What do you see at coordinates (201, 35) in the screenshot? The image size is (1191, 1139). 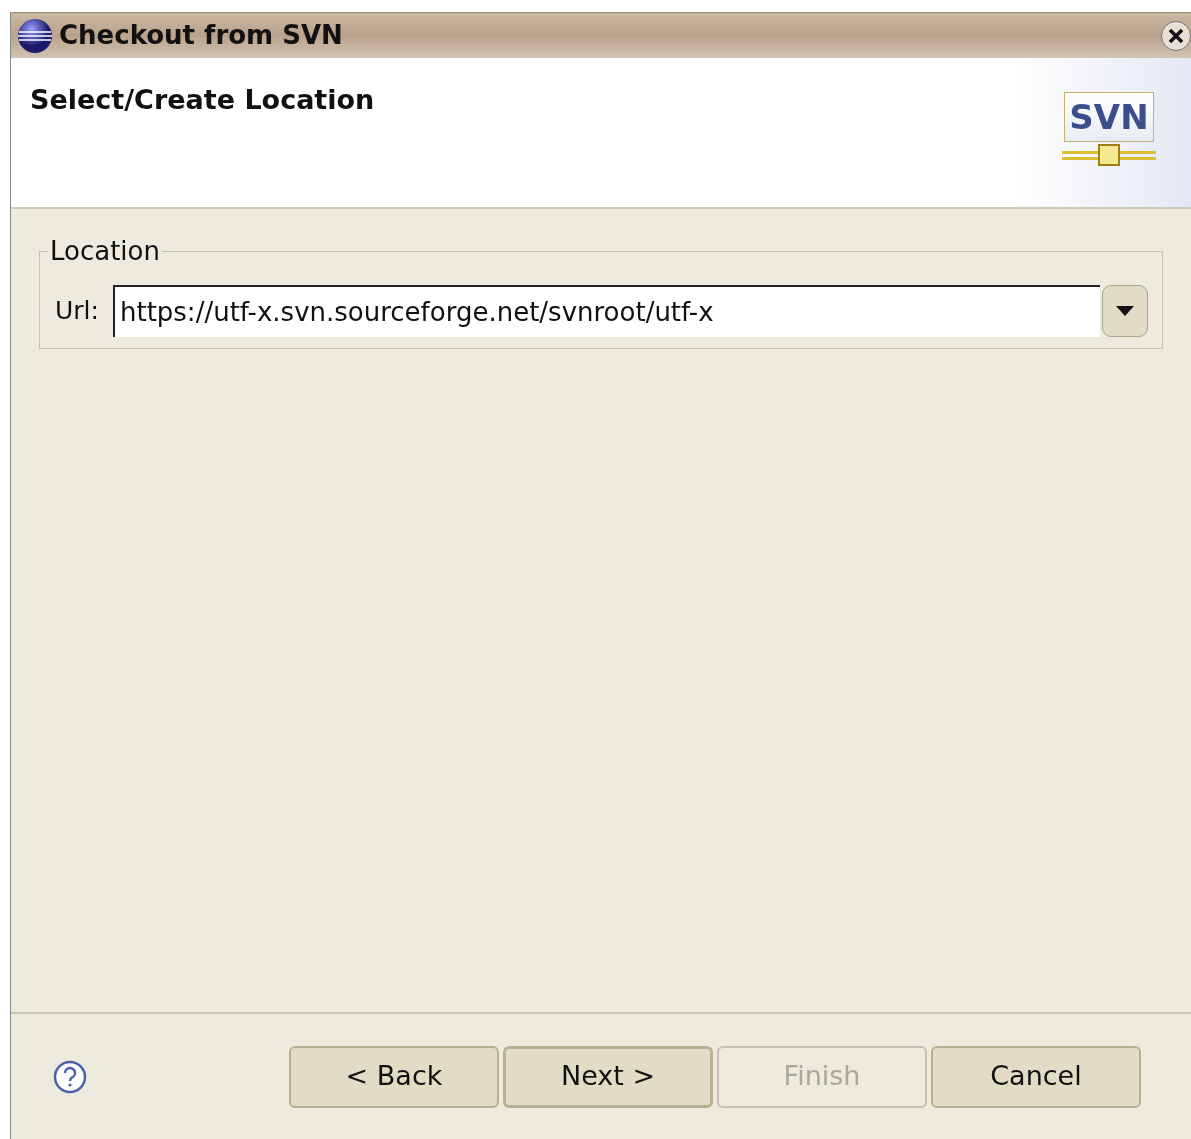 I see `window-title: Checkout from SVN` at bounding box center [201, 35].